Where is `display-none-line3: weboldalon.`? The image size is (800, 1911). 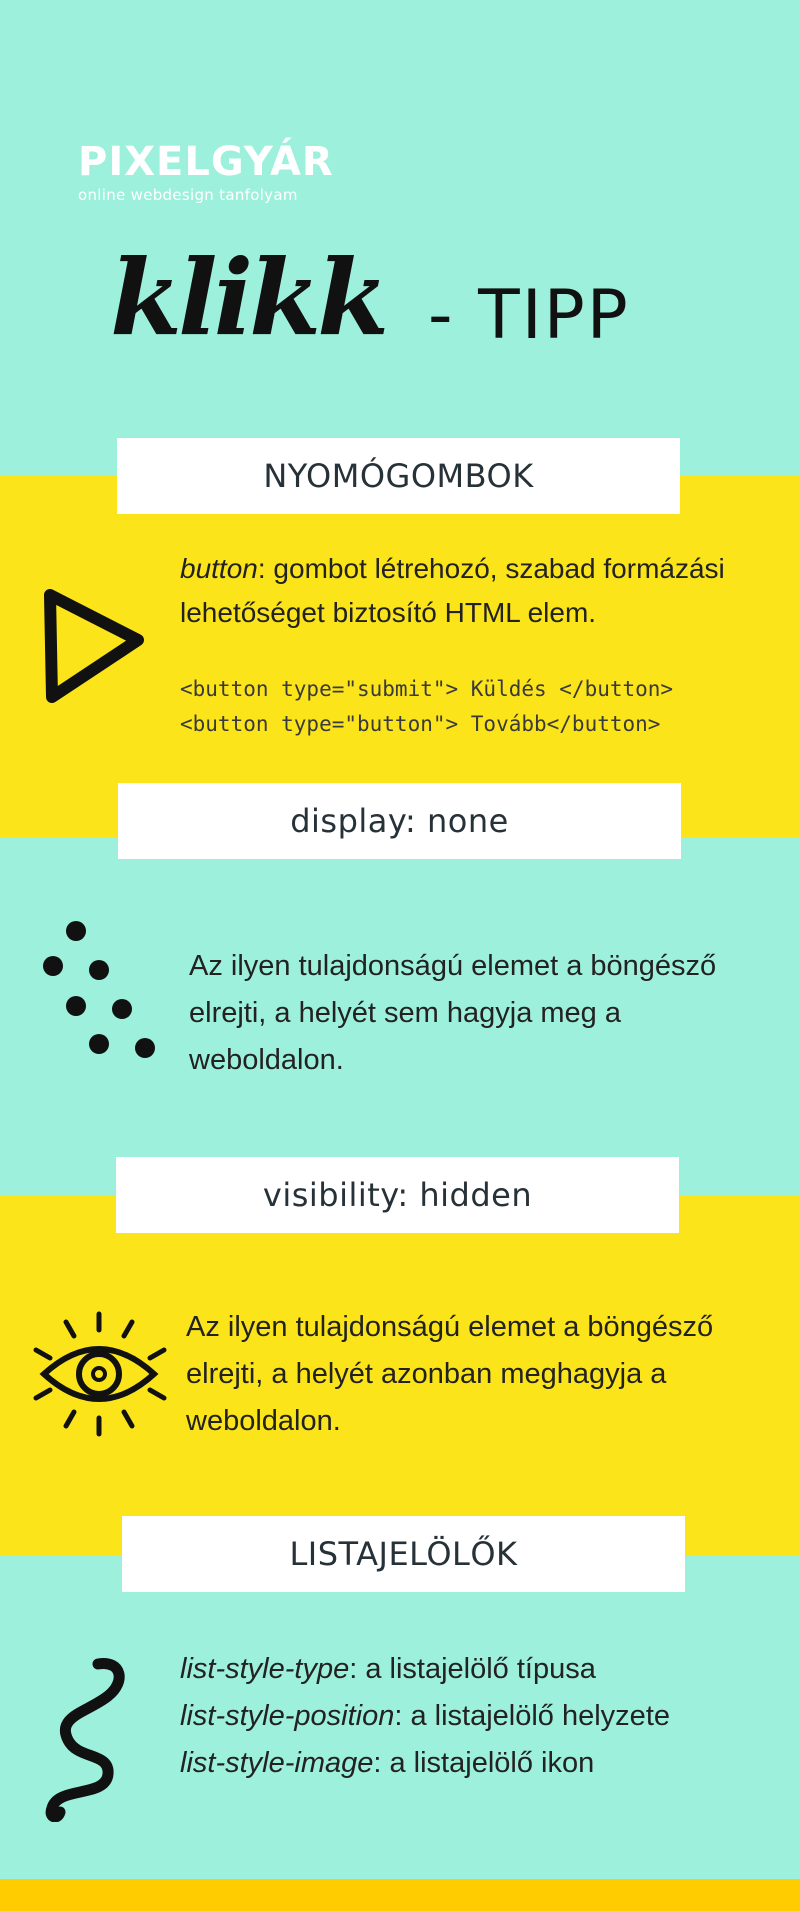
display-none-line3: weboldalon. is located at coordinates (266, 1060).